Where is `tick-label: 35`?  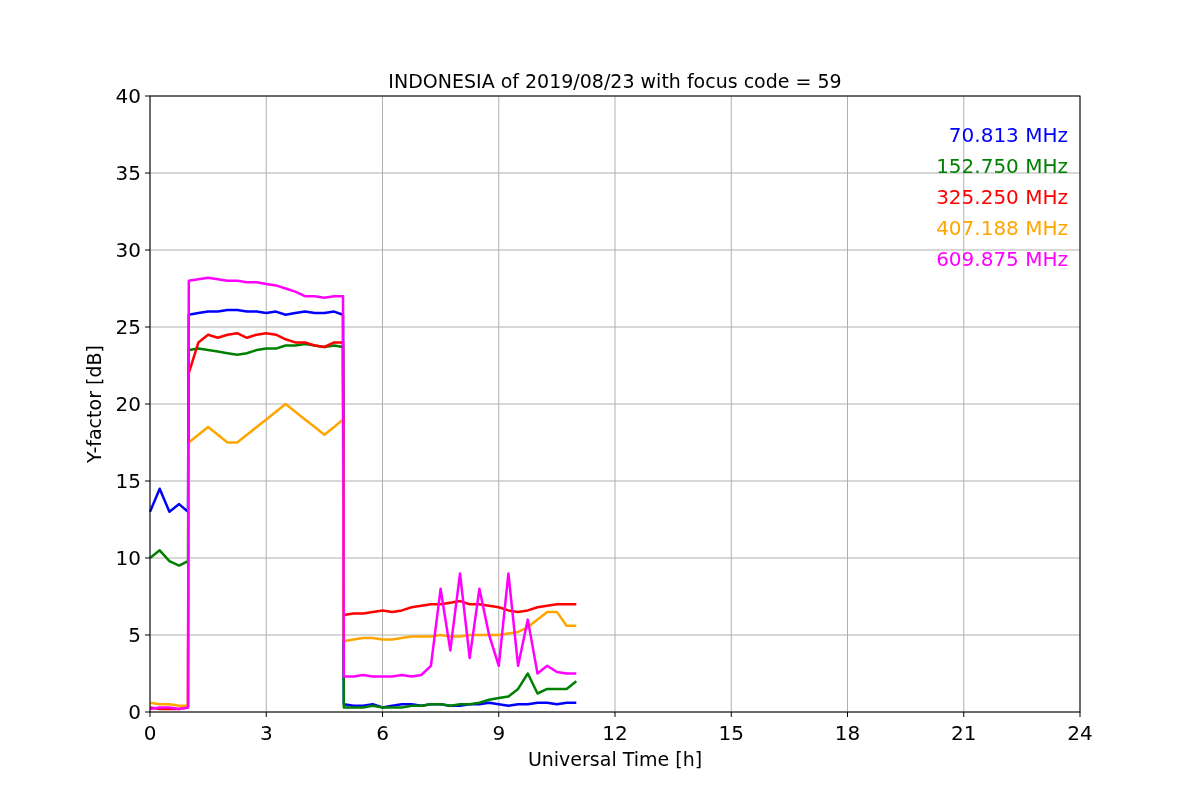
tick-label: 35 is located at coordinates (128, 173).